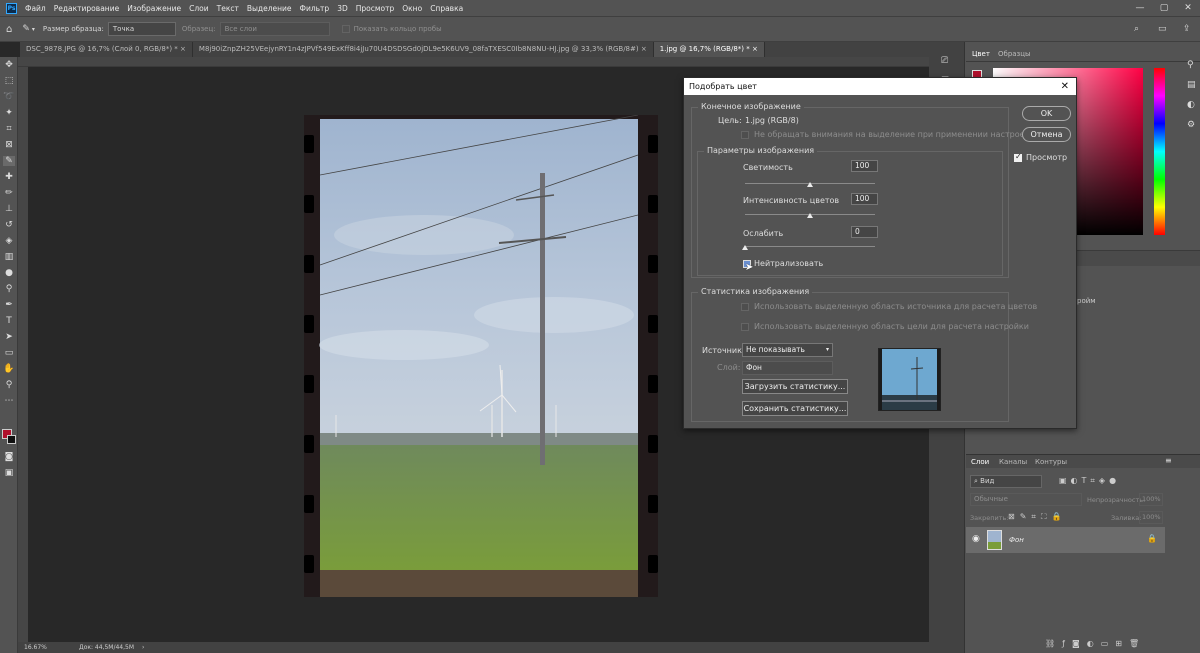 This screenshot has width=1200, height=653. Describe the element at coordinates (473, 647) in the screenshot. I see `status-bar: 16.67% Док: 44,5M/44,5M ›` at that location.